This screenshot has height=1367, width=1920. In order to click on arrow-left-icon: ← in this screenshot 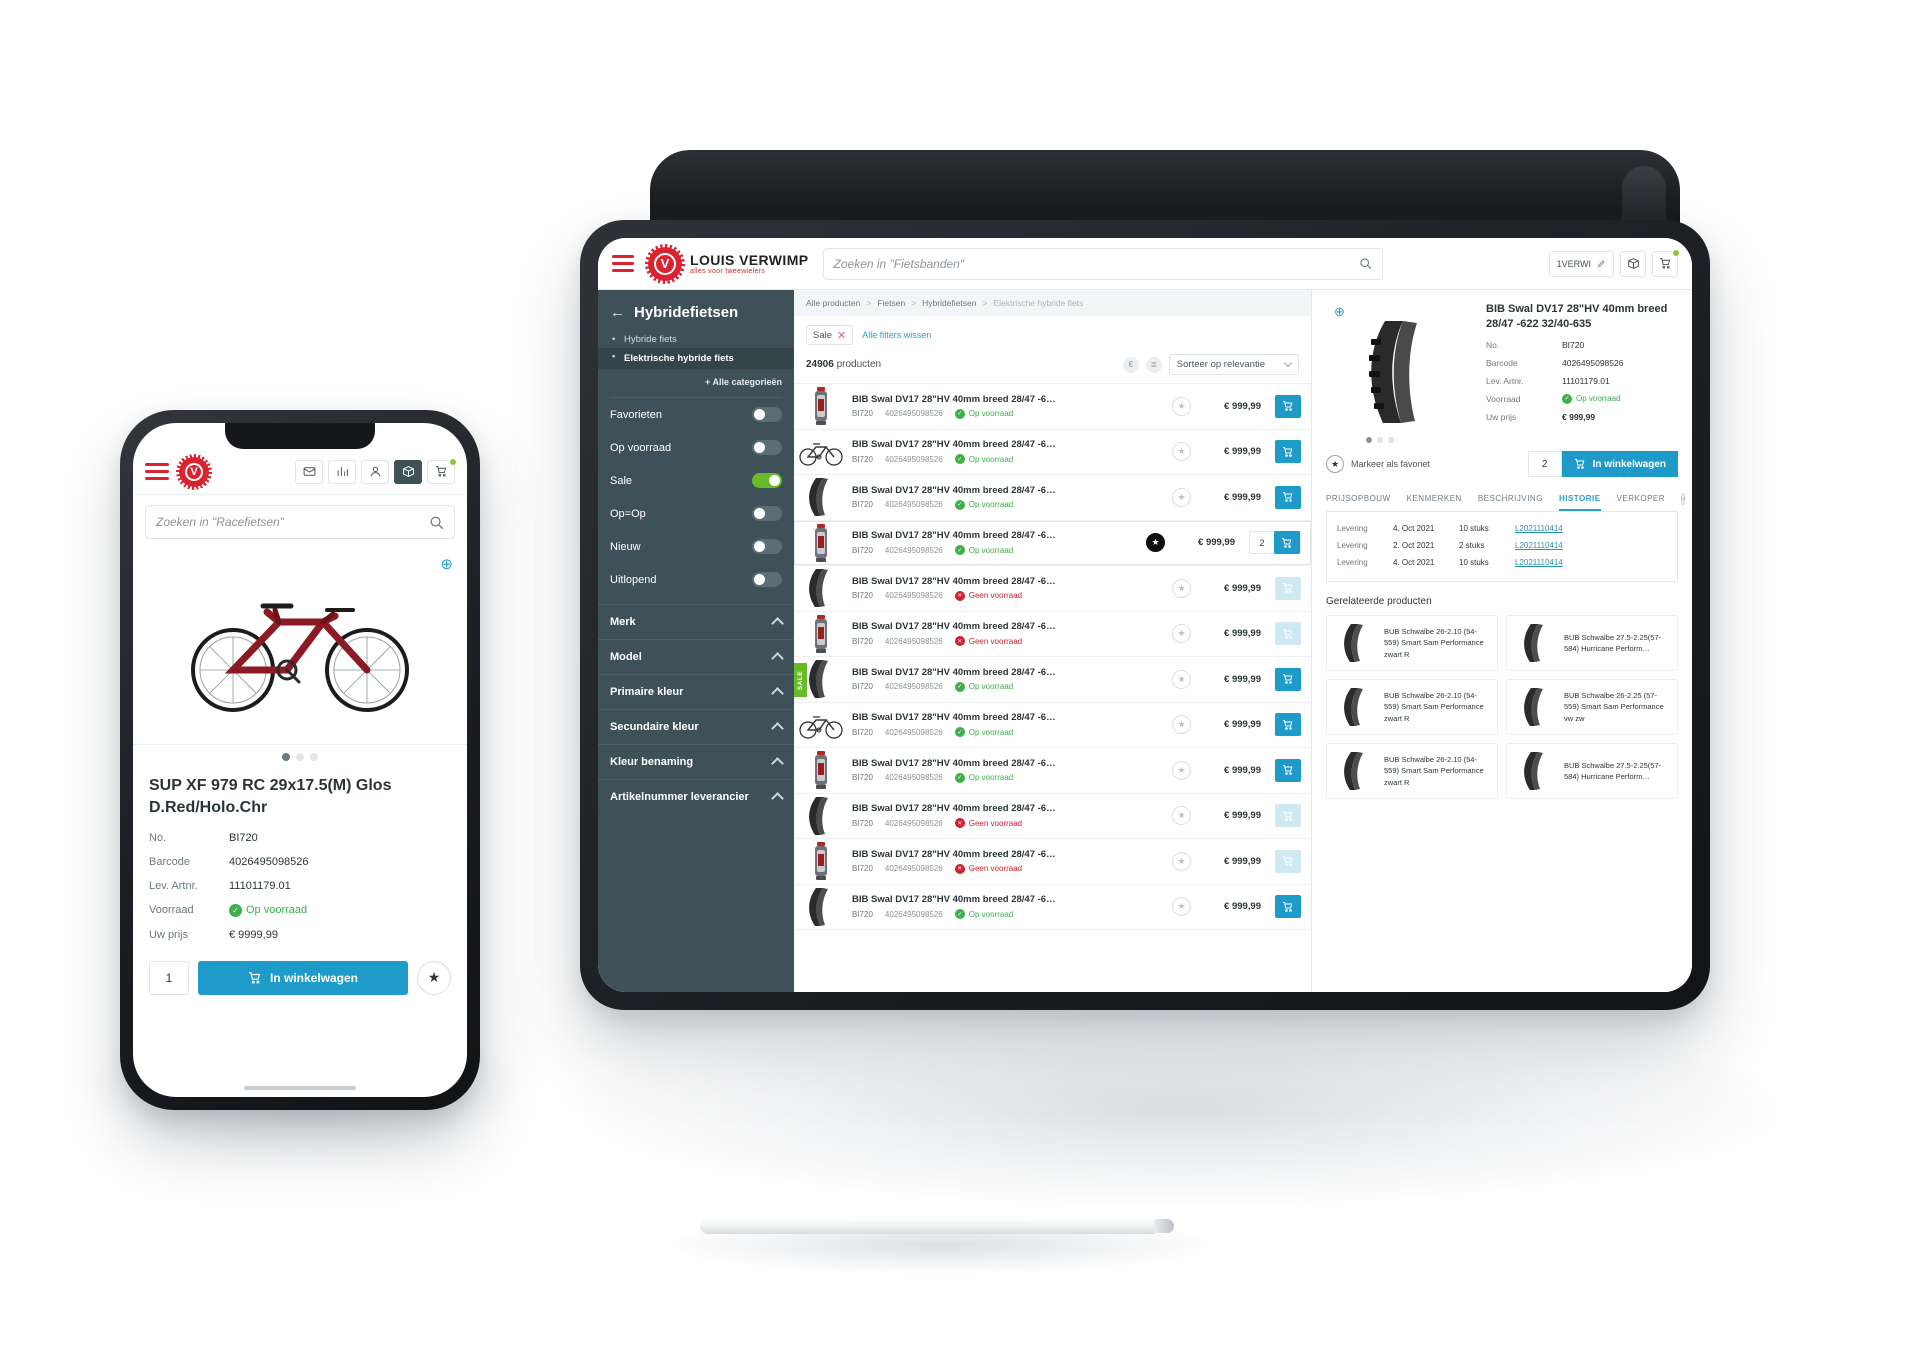, I will do `click(617, 312)`.